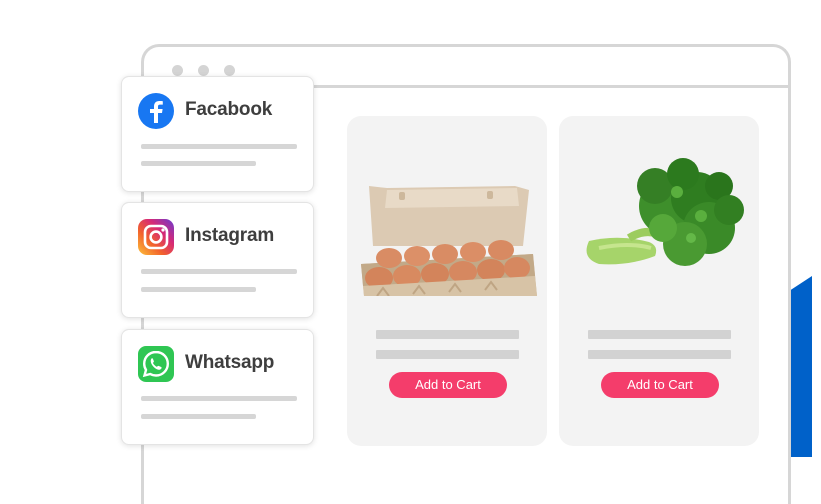 This screenshot has height=504, width=821. I want to click on egg-carton-image, so click(449, 241).